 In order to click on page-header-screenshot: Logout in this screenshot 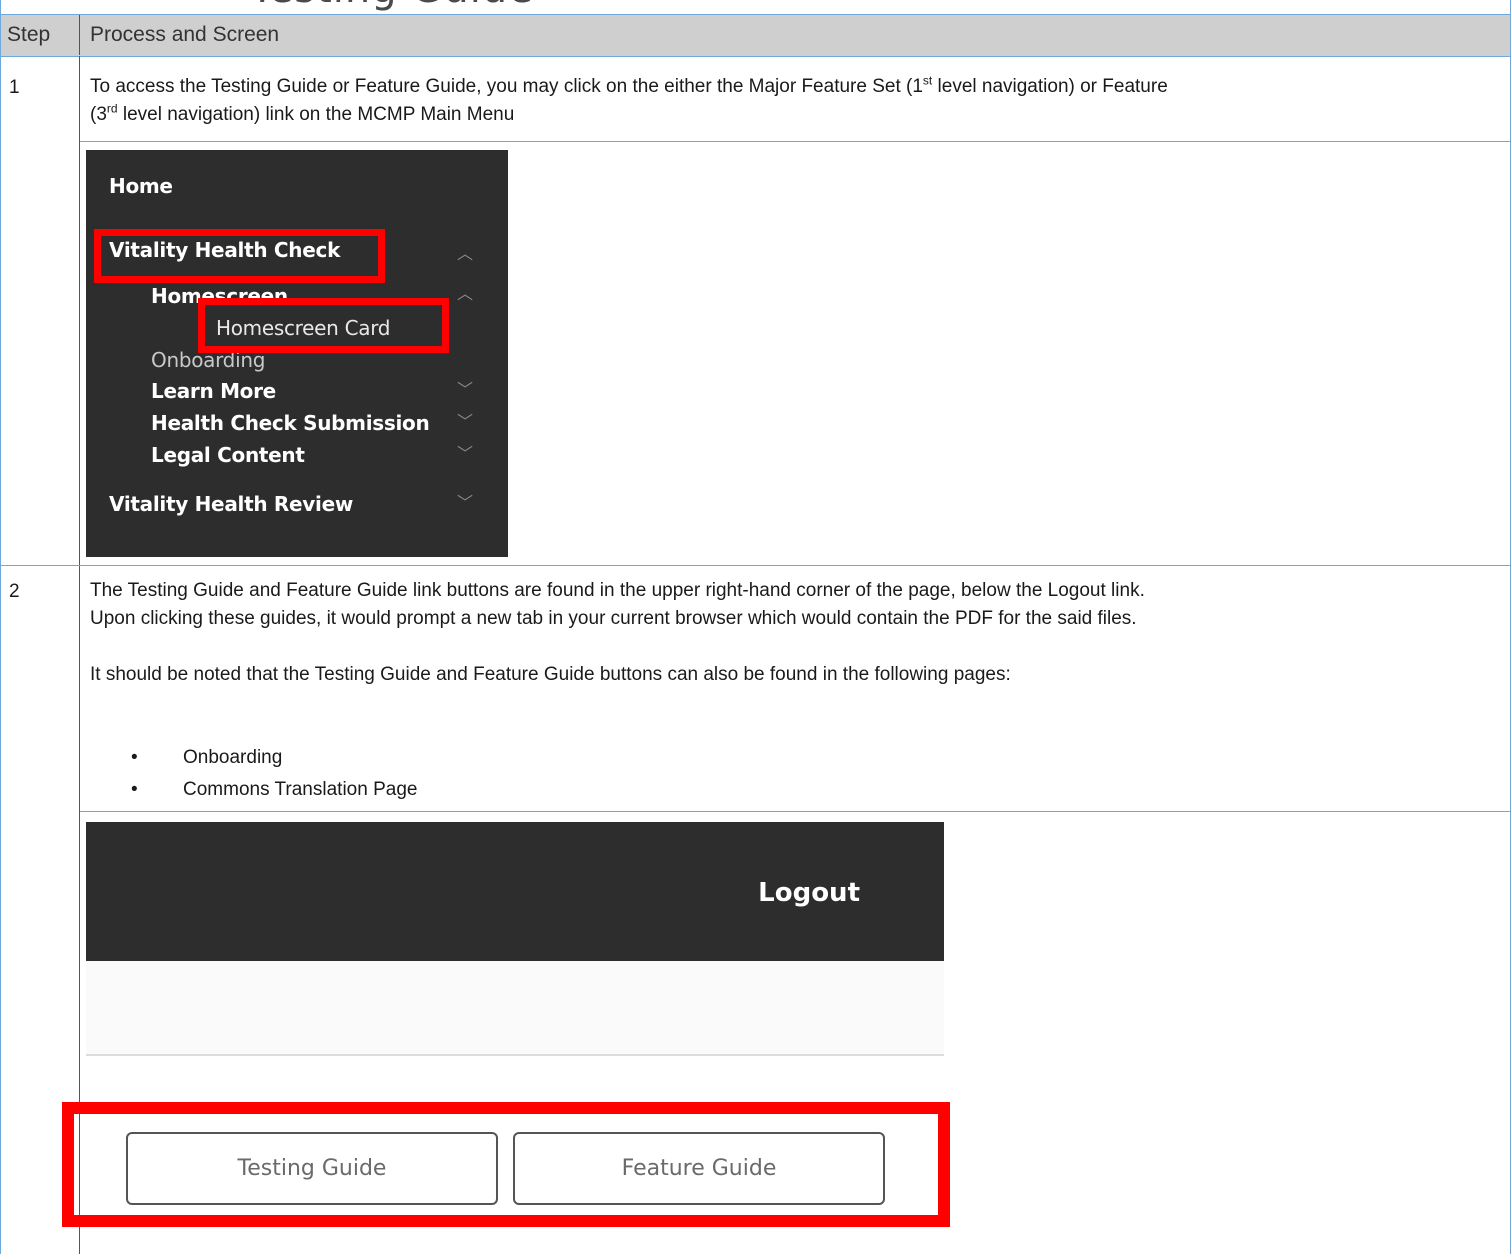, I will do `click(515, 939)`.